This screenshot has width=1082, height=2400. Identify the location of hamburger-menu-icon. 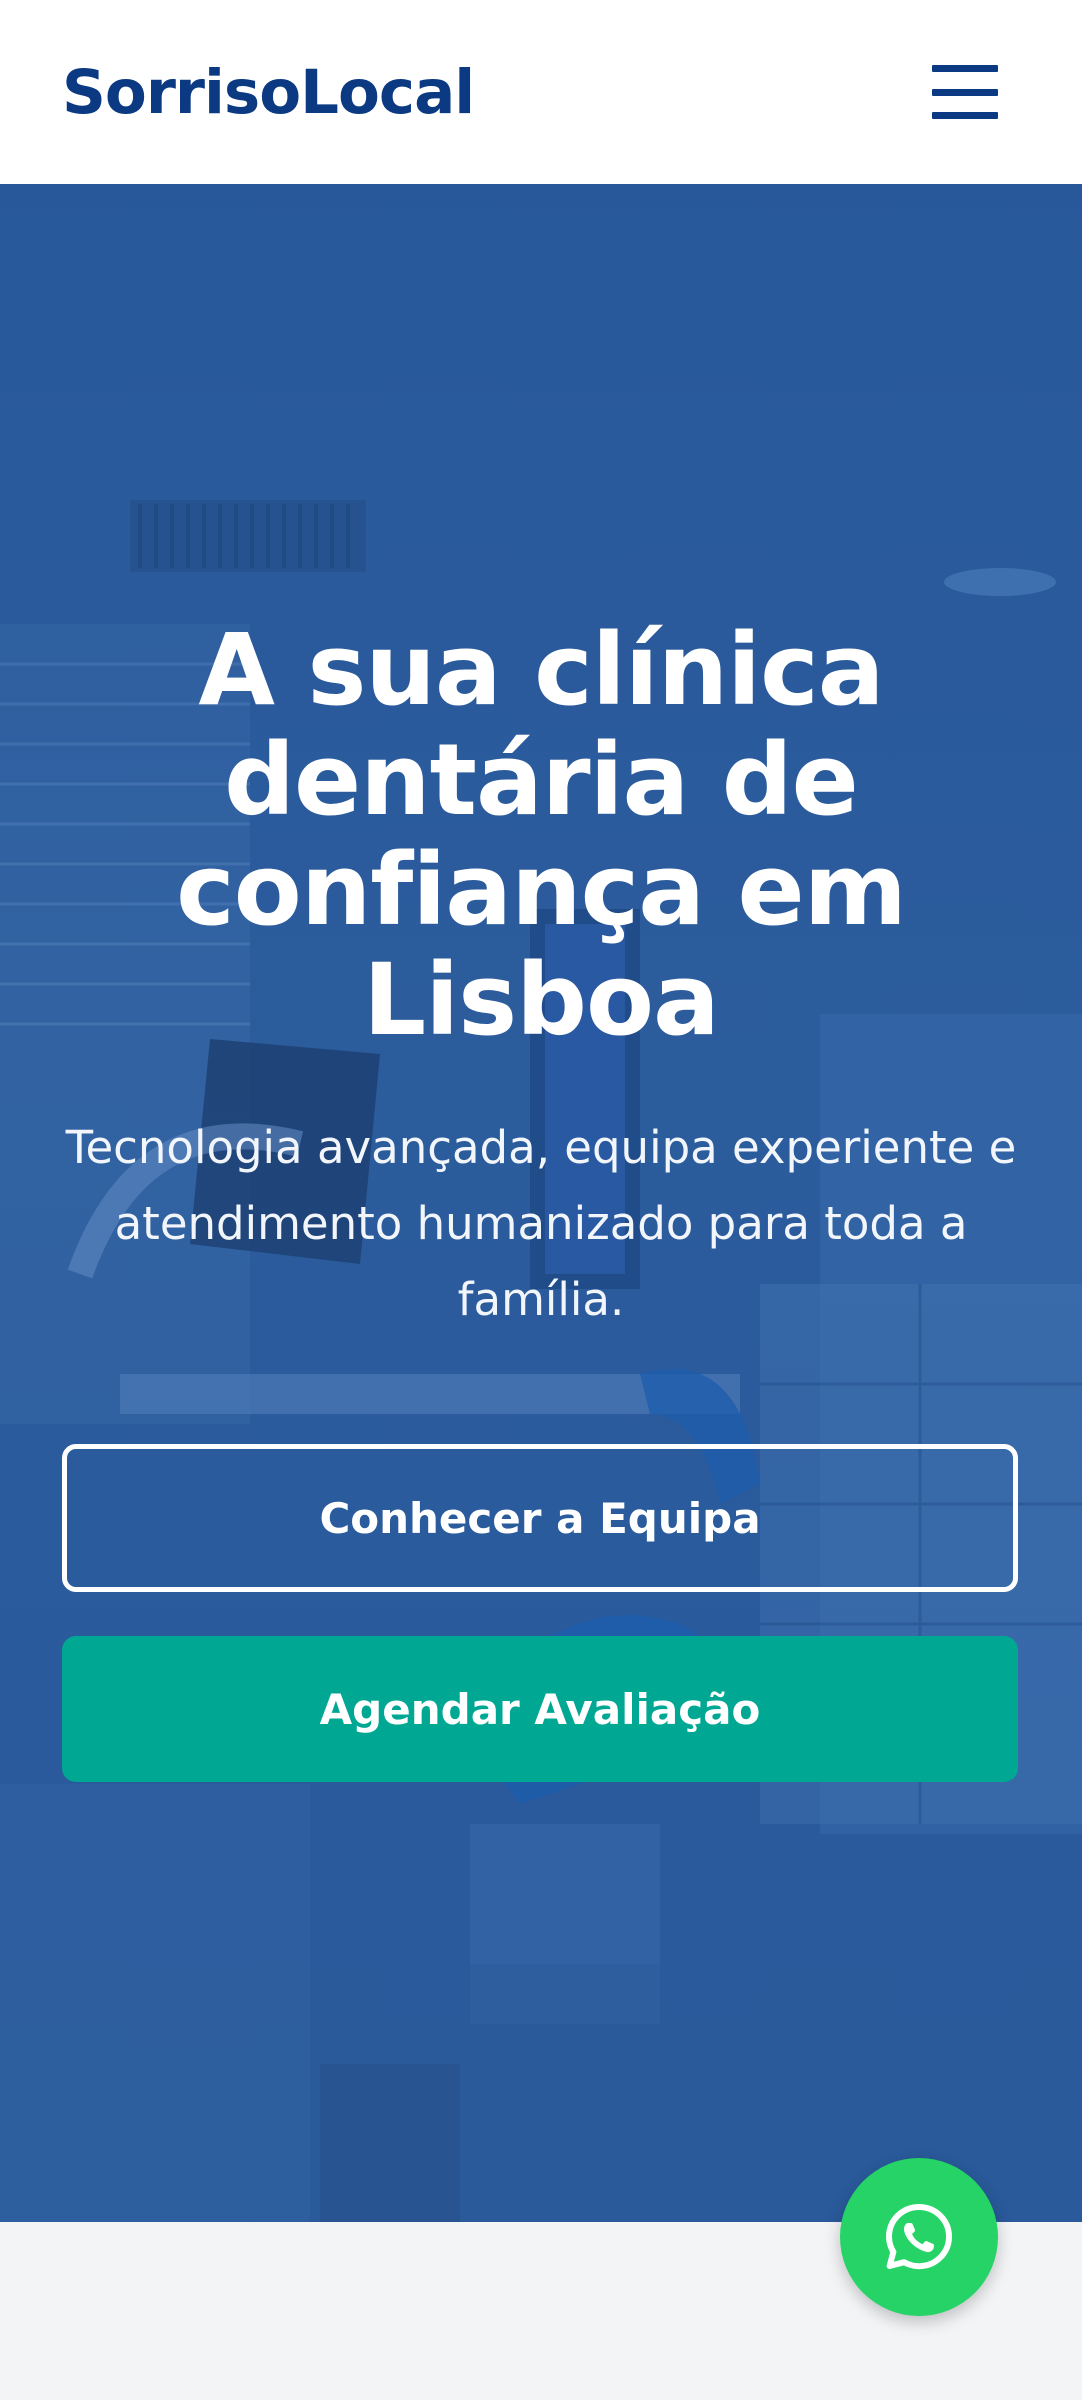
(965, 92).